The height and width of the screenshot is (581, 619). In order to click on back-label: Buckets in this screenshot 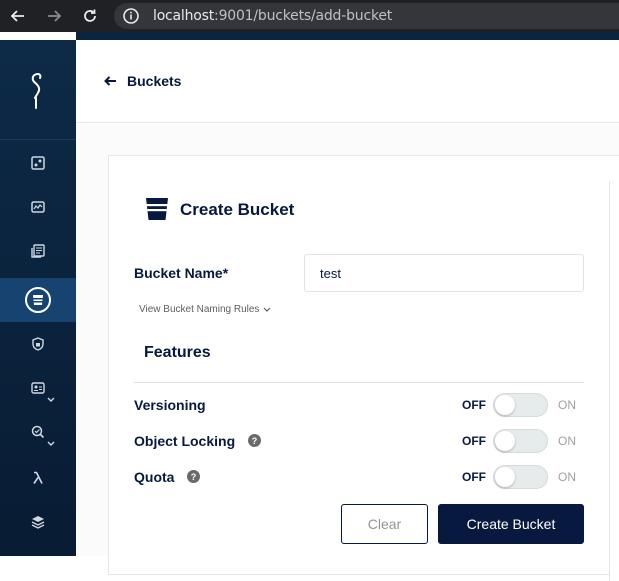, I will do `click(154, 81)`.